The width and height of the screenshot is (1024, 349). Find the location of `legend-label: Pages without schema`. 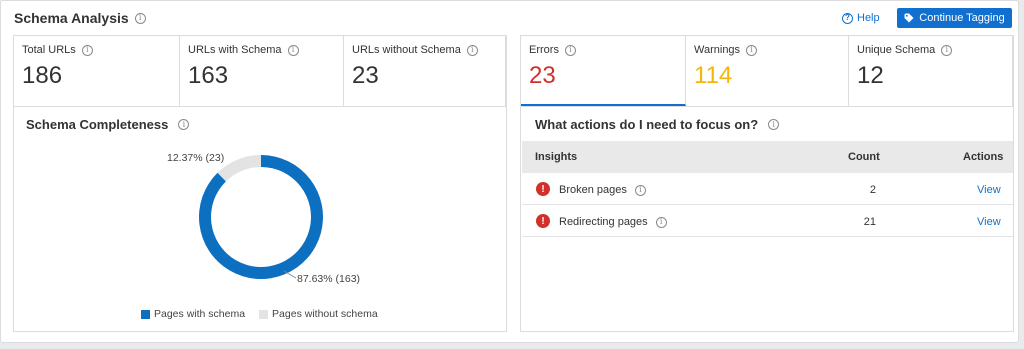

legend-label: Pages without schema is located at coordinates (325, 314).